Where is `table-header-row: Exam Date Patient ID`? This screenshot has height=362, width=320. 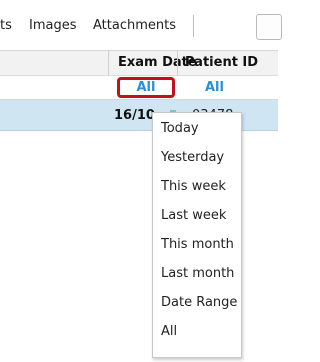
table-header-row: Exam Date Patient ID is located at coordinates (139, 63).